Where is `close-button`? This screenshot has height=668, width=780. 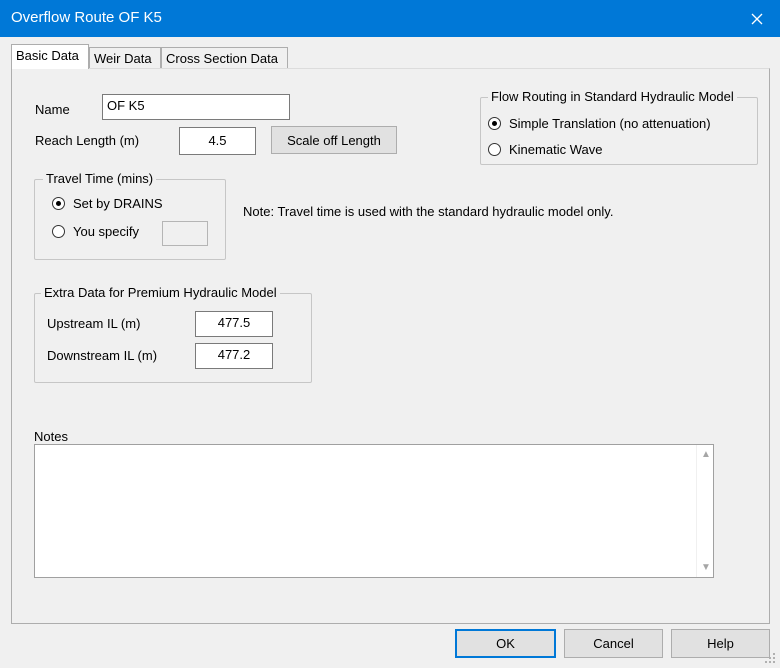 close-button is located at coordinates (757, 18).